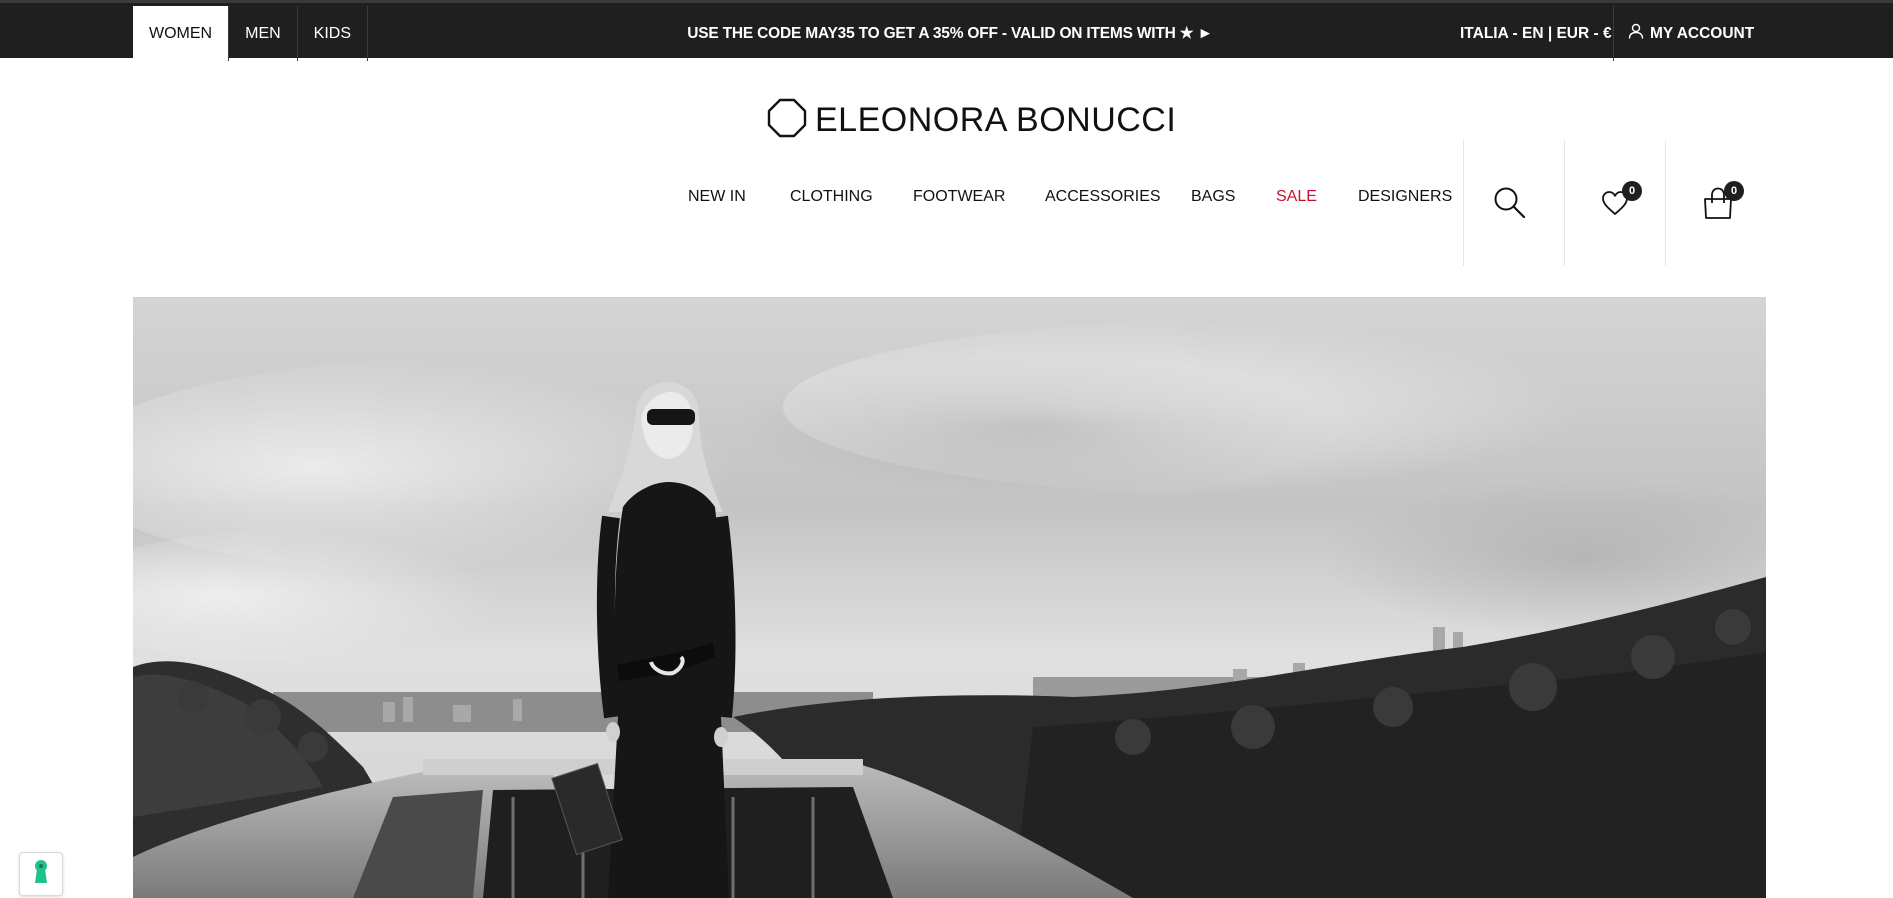 The width and height of the screenshot is (1893, 898). I want to click on nav-sale: SALE, so click(1296, 197).